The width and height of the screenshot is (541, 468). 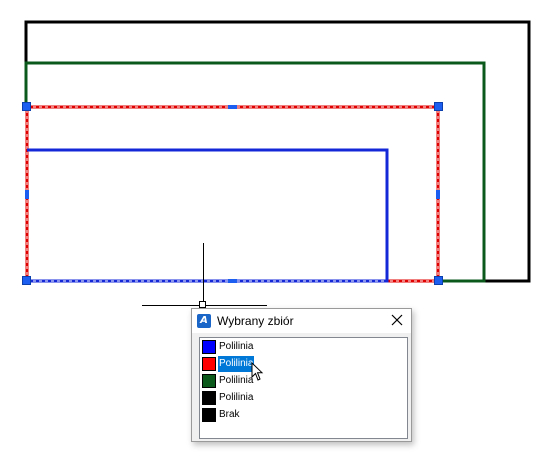 What do you see at coordinates (255, 321) in the screenshot?
I see `dialog-title: Wybrany zbiór` at bounding box center [255, 321].